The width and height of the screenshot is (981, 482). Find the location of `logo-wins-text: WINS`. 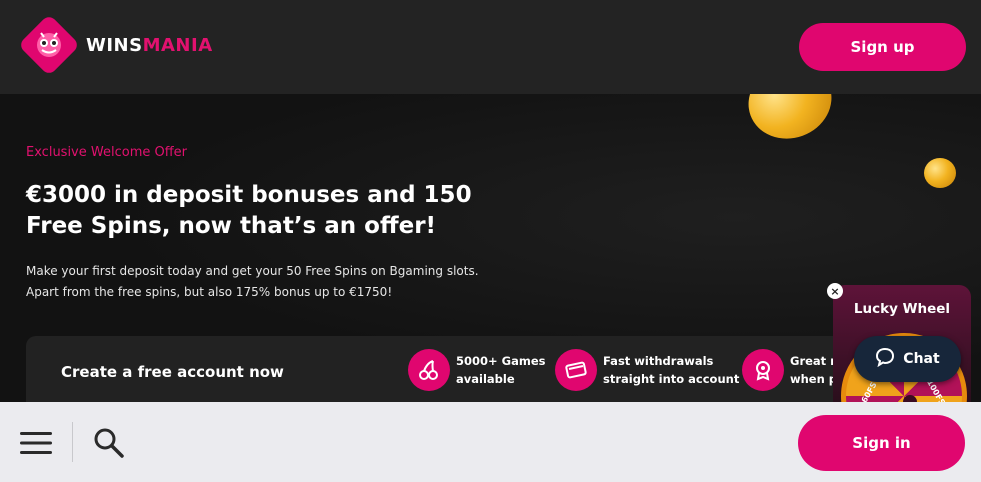

logo-wins-text: WINS is located at coordinates (114, 45).